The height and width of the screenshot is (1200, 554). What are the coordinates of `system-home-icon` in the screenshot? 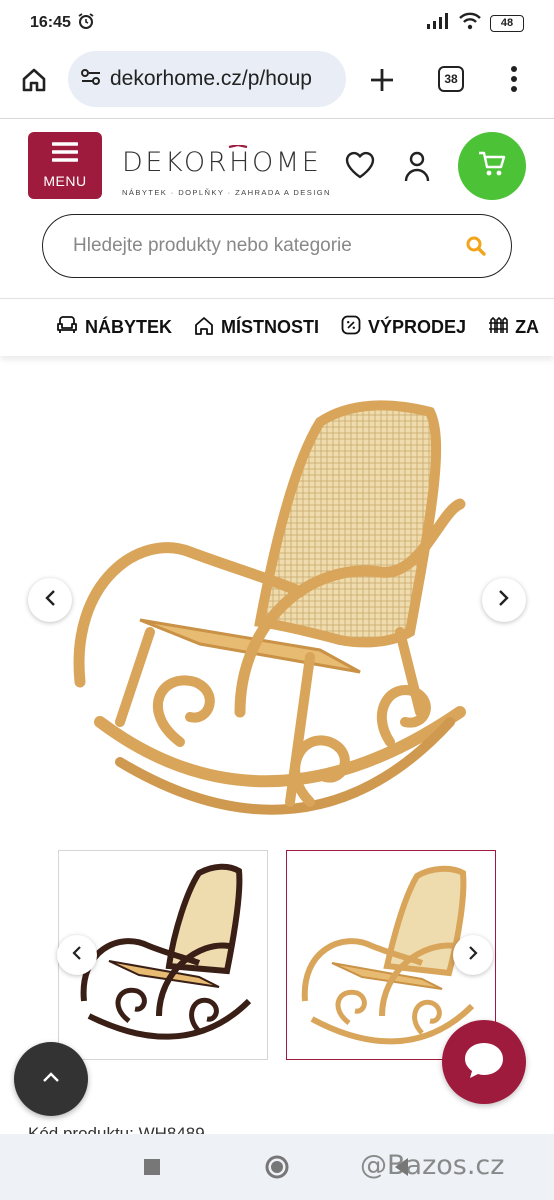 It's located at (277, 1169).